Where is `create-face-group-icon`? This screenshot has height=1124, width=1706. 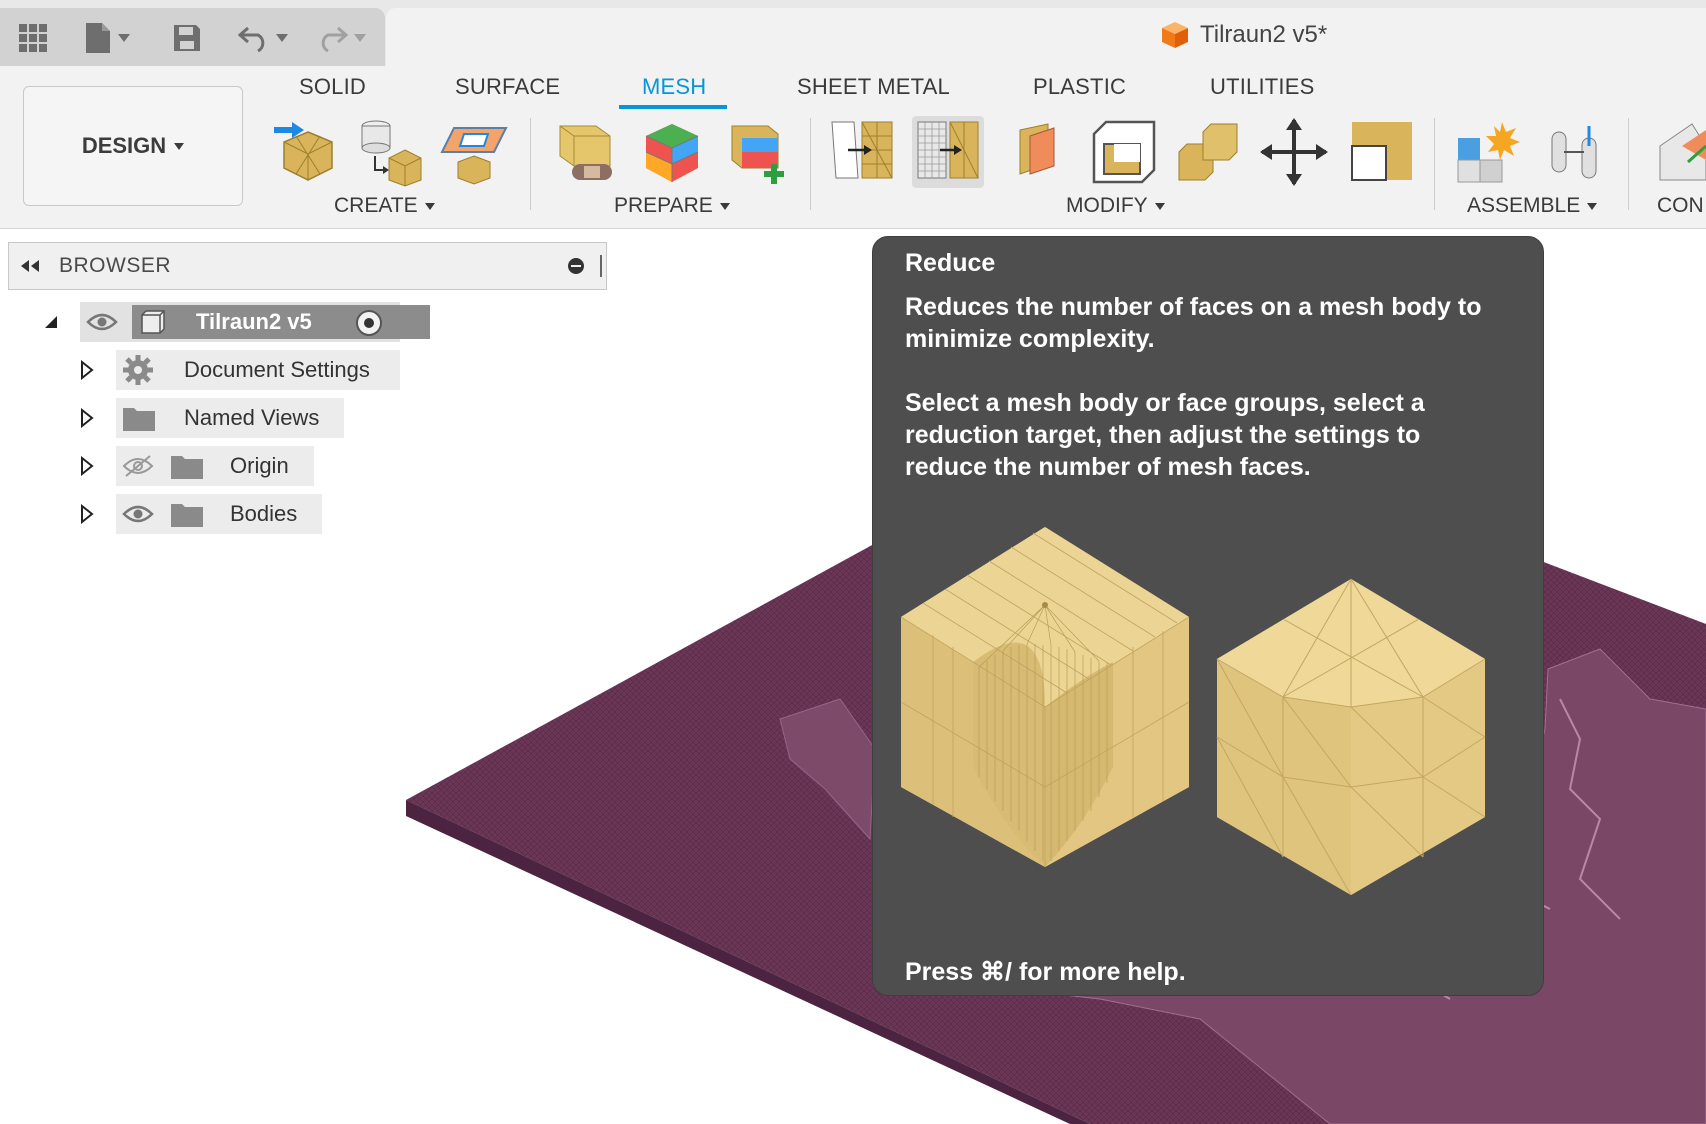
create-face-group-icon is located at coordinates (476, 152).